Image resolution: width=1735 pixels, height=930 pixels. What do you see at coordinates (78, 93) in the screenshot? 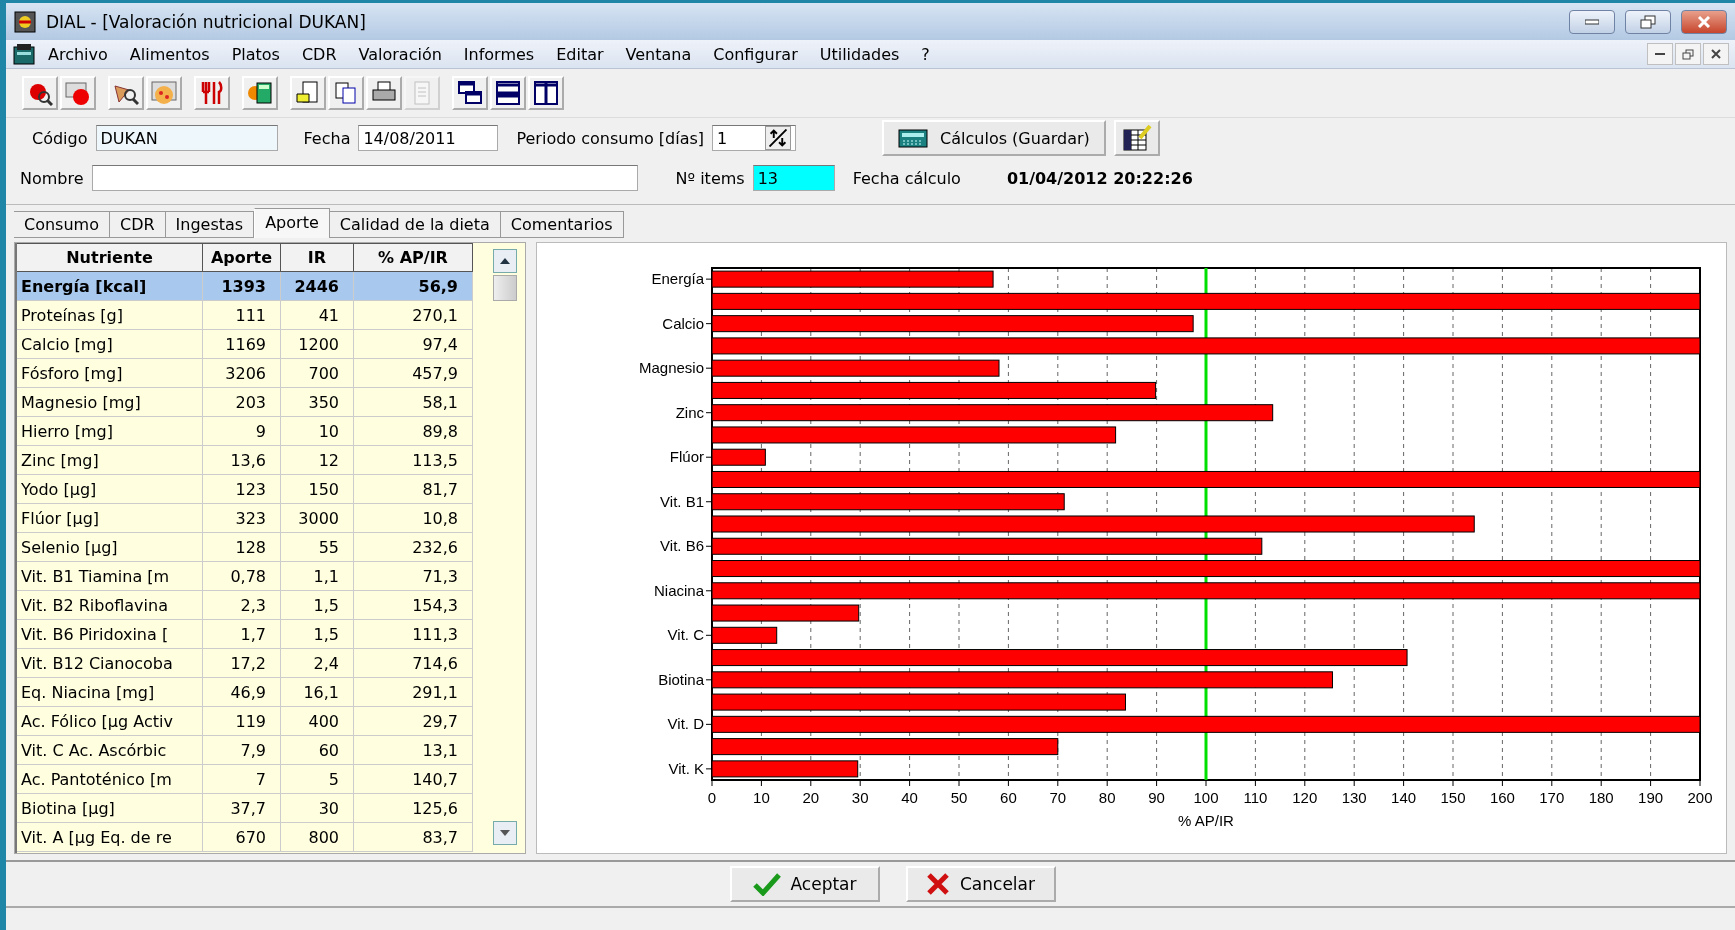
I see `apple-card-icon` at bounding box center [78, 93].